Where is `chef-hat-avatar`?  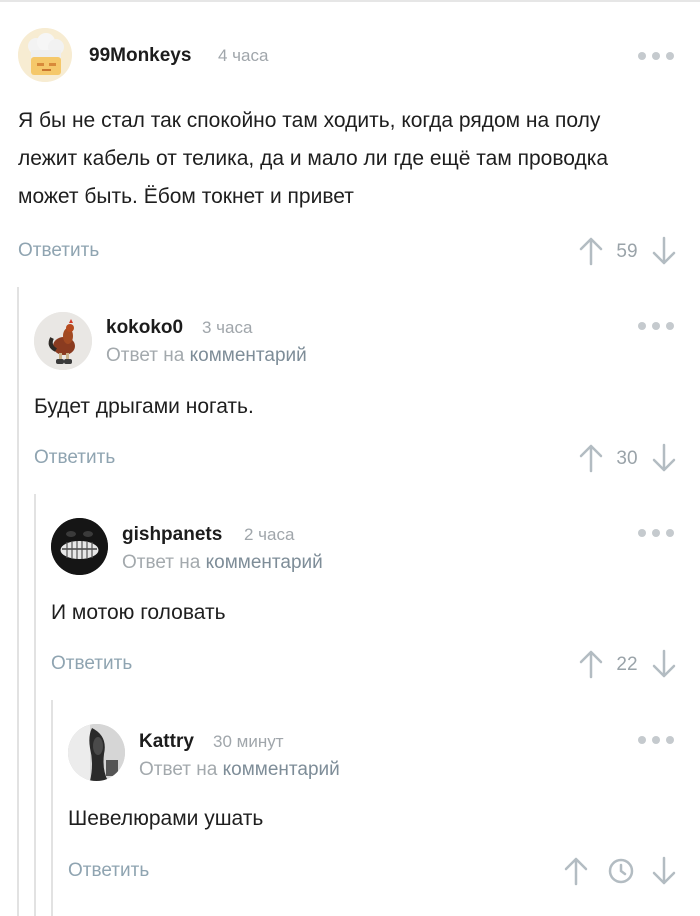
chef-hat-avatar is located at coordinates (45, 55).